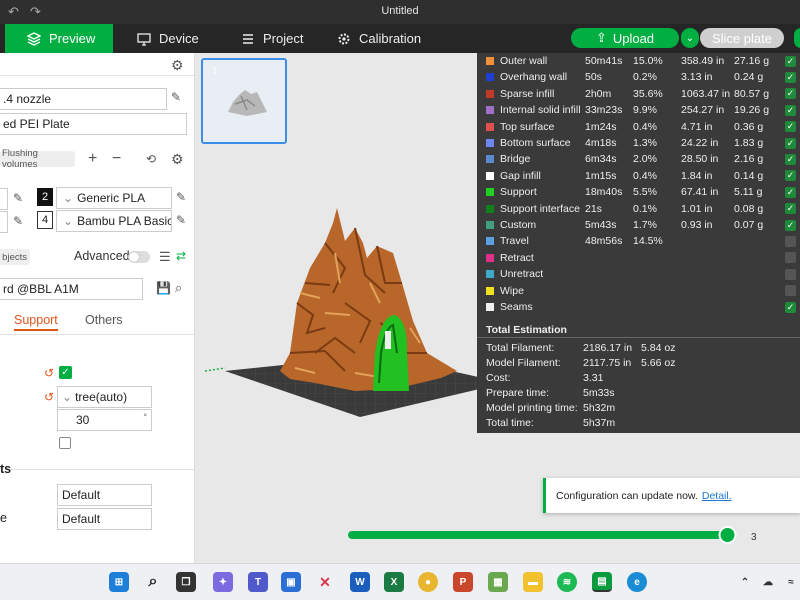 The image size is (800, 600). I want to click on stat-pct: 0.4%, so click(645, 175).